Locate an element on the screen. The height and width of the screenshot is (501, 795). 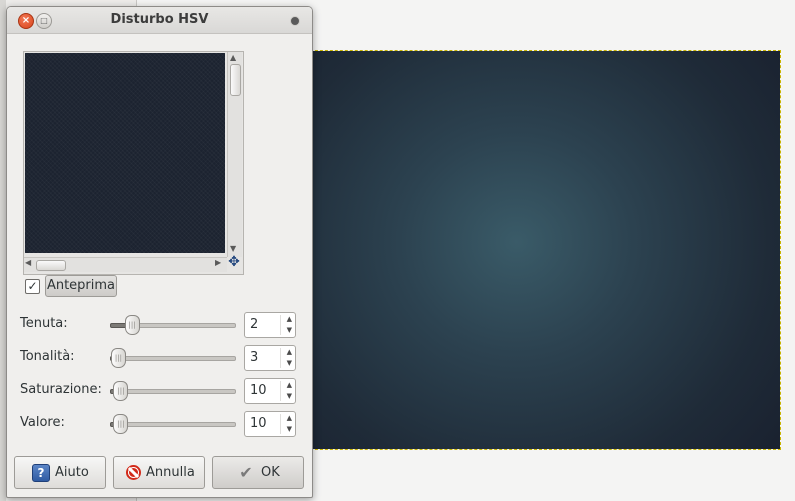
navigate-icon: ✥ is located at coordinates (234, 262).